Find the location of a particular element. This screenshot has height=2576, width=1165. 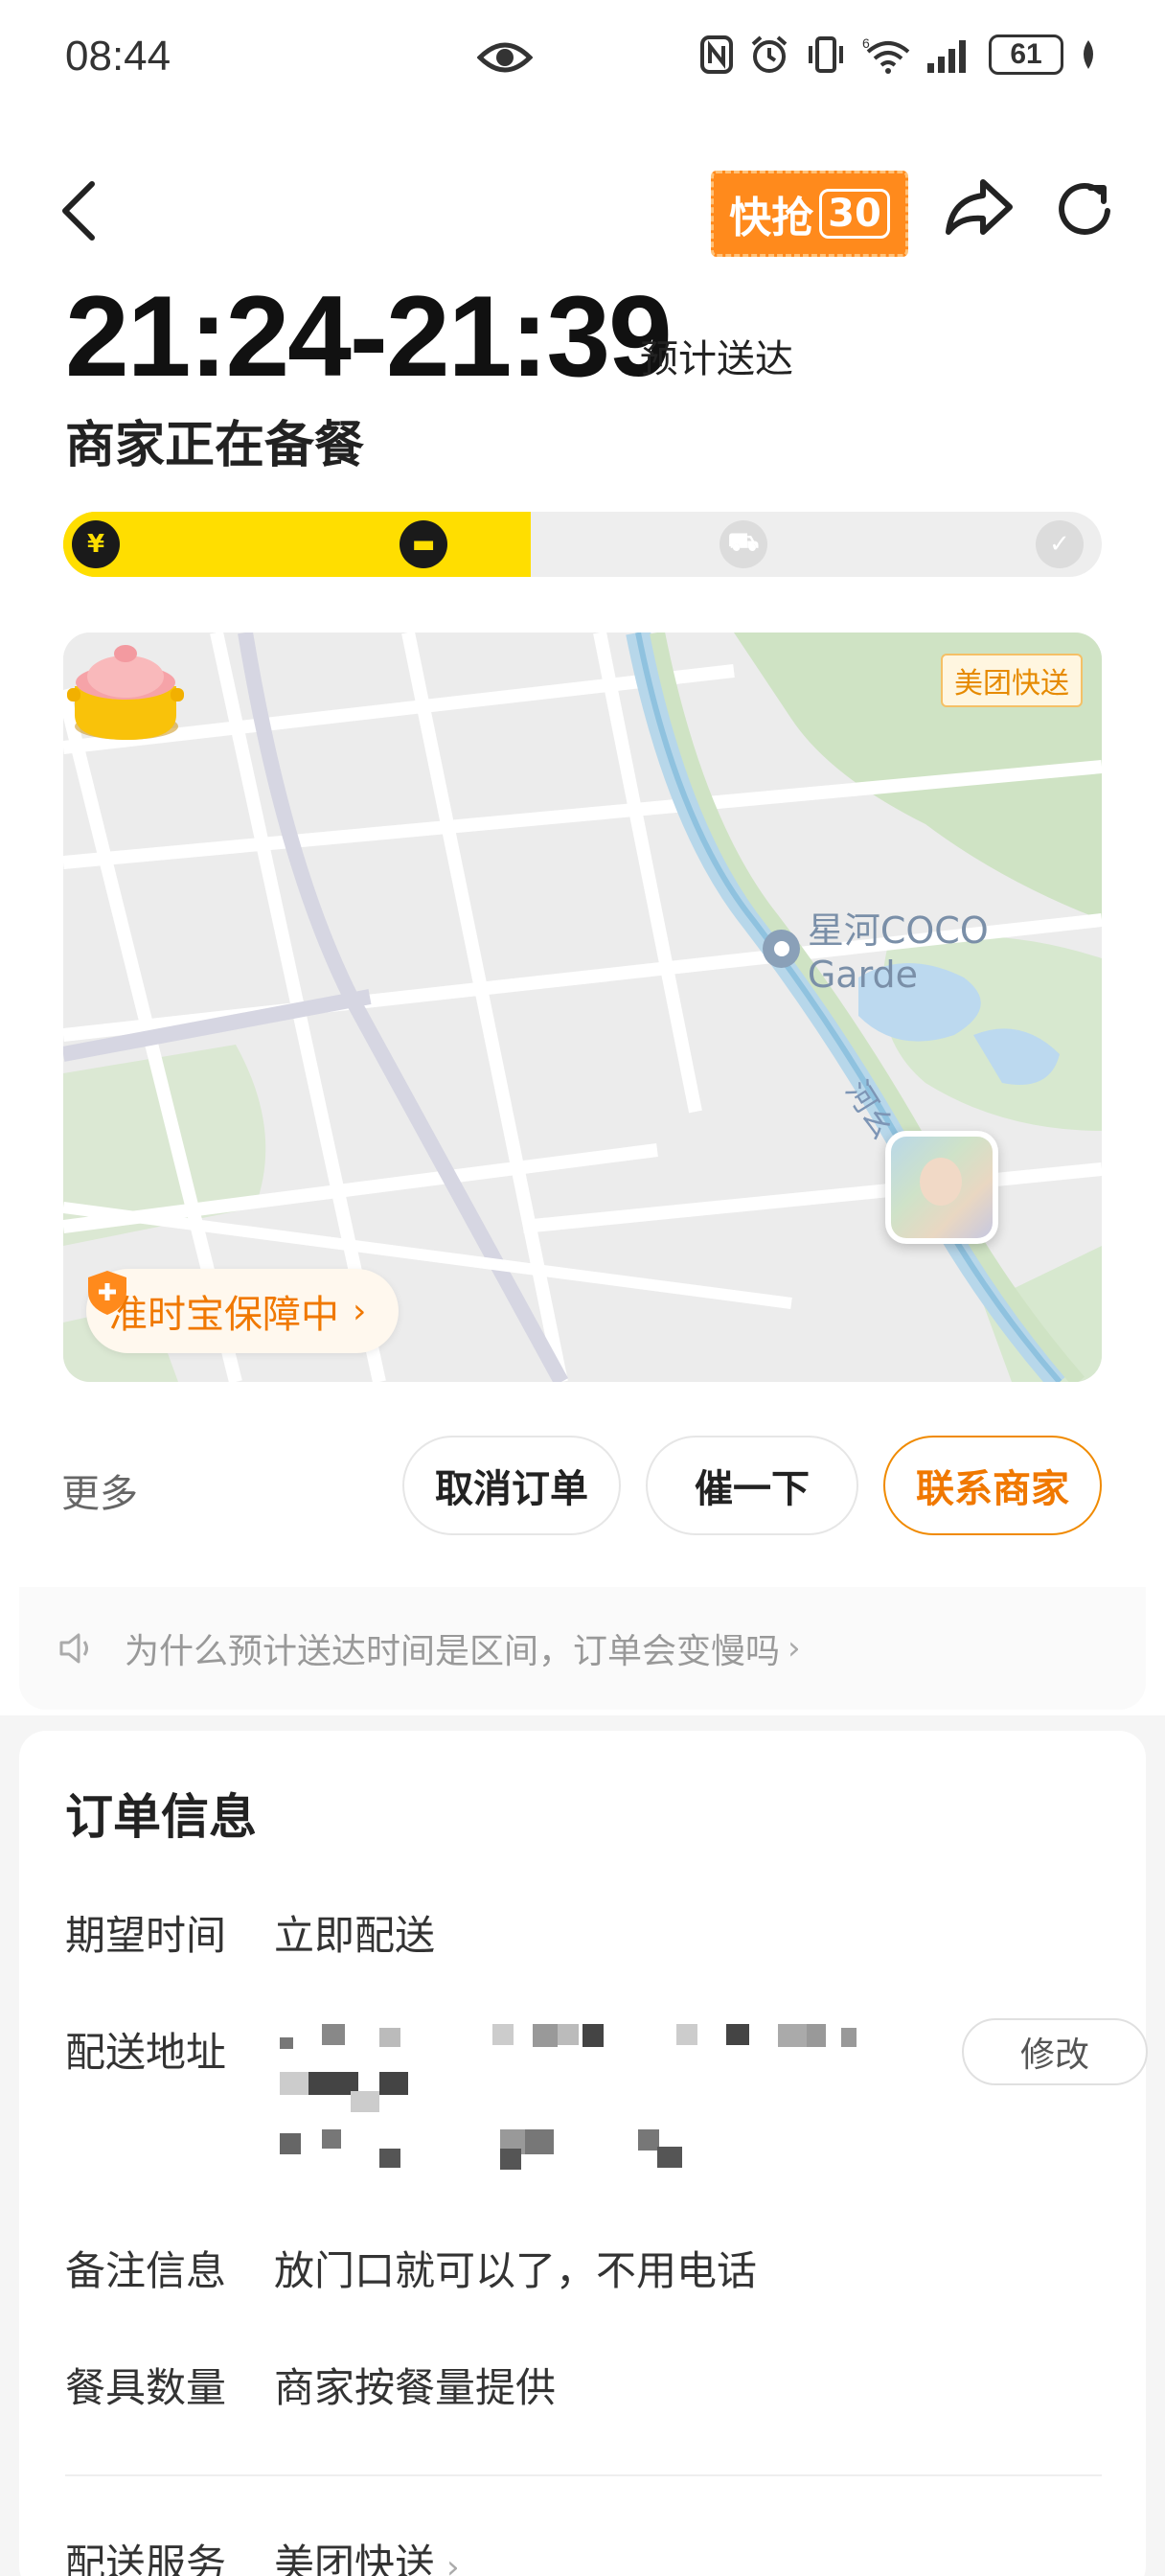

remark-value: 放门口就可以了，不用电话 is located at coordinates (516, 2271).